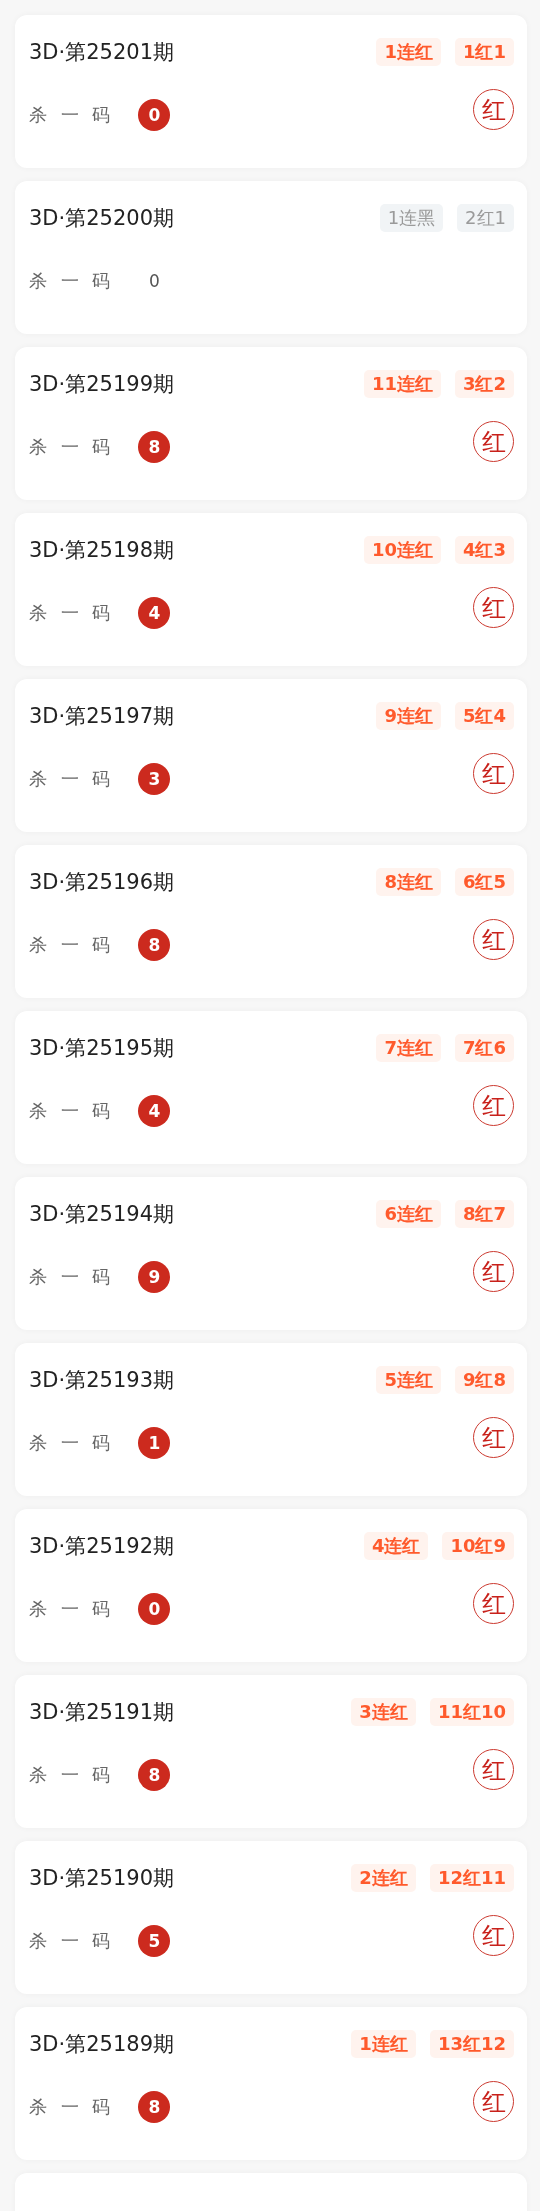 The width and height of the screenshot is (540, 2211). I want to click on streak-tag: 11连红, so click(402, 384).